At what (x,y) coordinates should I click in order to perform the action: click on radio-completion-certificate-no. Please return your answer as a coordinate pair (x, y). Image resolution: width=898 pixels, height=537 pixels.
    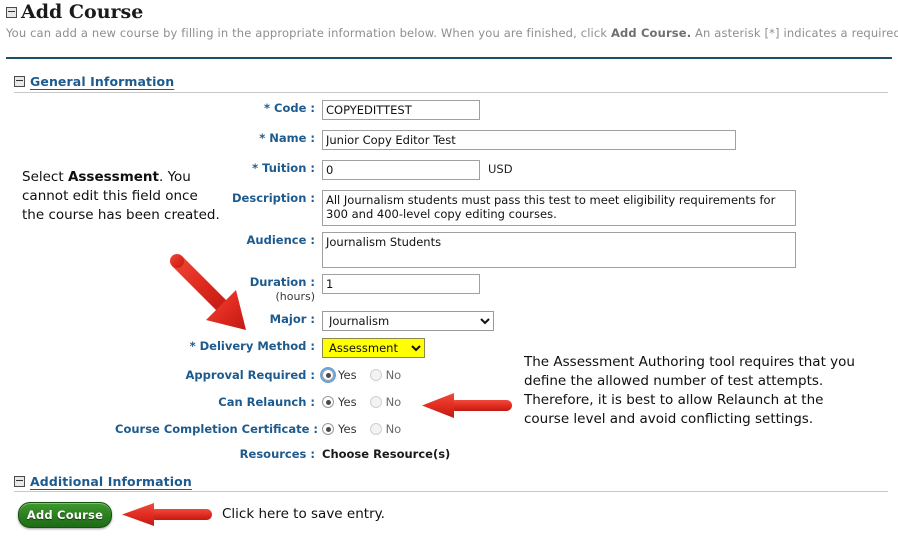
    Looking at the image, I should click on (375, 429).